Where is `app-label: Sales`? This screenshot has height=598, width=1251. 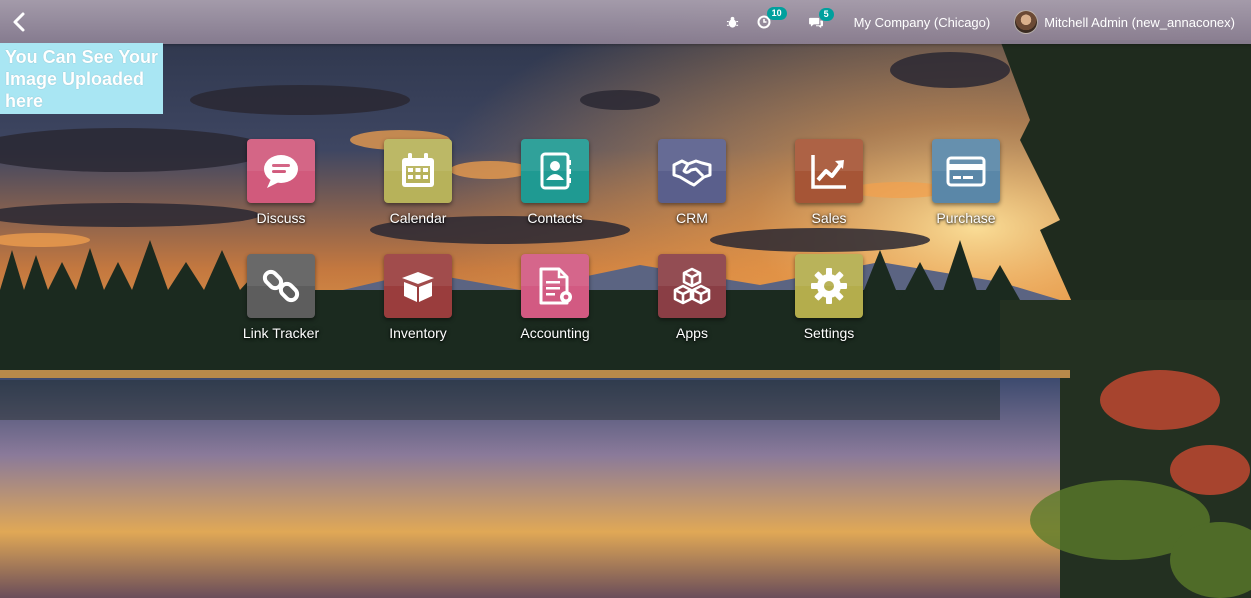 app-label: Sales is located at coordinates (829, 218).